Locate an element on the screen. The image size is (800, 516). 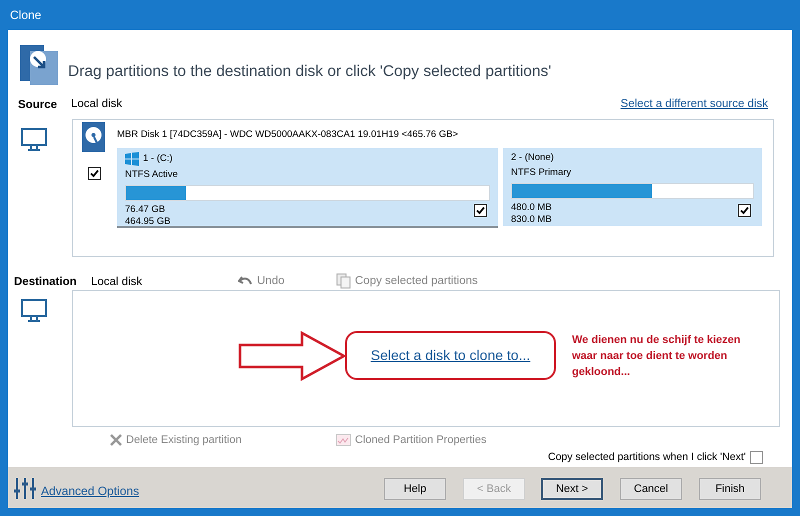
dialog-button: Next > is located at coordinates (572, 489).